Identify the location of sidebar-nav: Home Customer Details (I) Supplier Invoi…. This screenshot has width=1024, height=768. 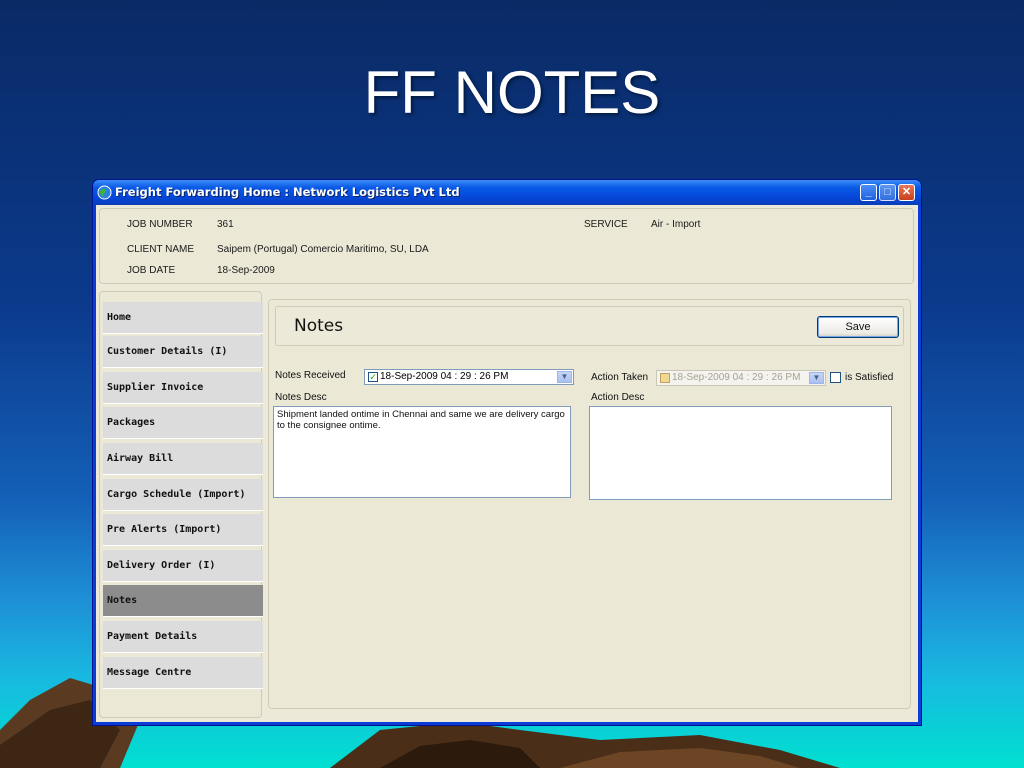
(181, 504).